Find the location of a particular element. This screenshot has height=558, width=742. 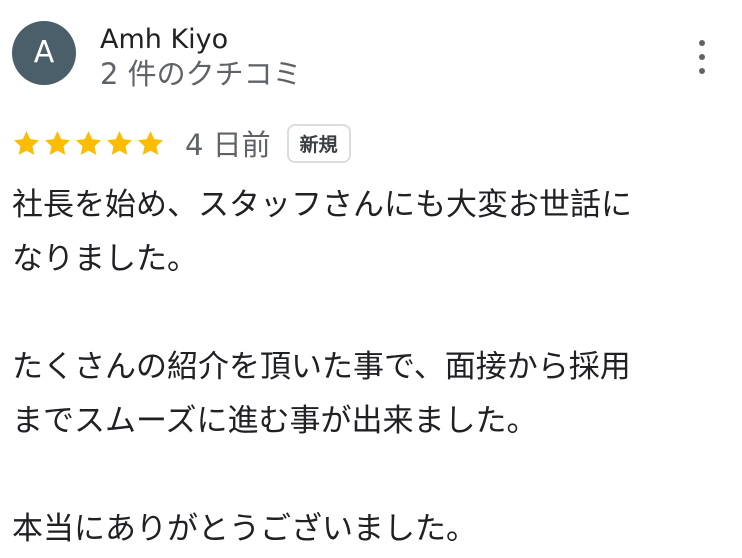

reviewer-name: Amh Kiyo is located at coordinates (164, 40).